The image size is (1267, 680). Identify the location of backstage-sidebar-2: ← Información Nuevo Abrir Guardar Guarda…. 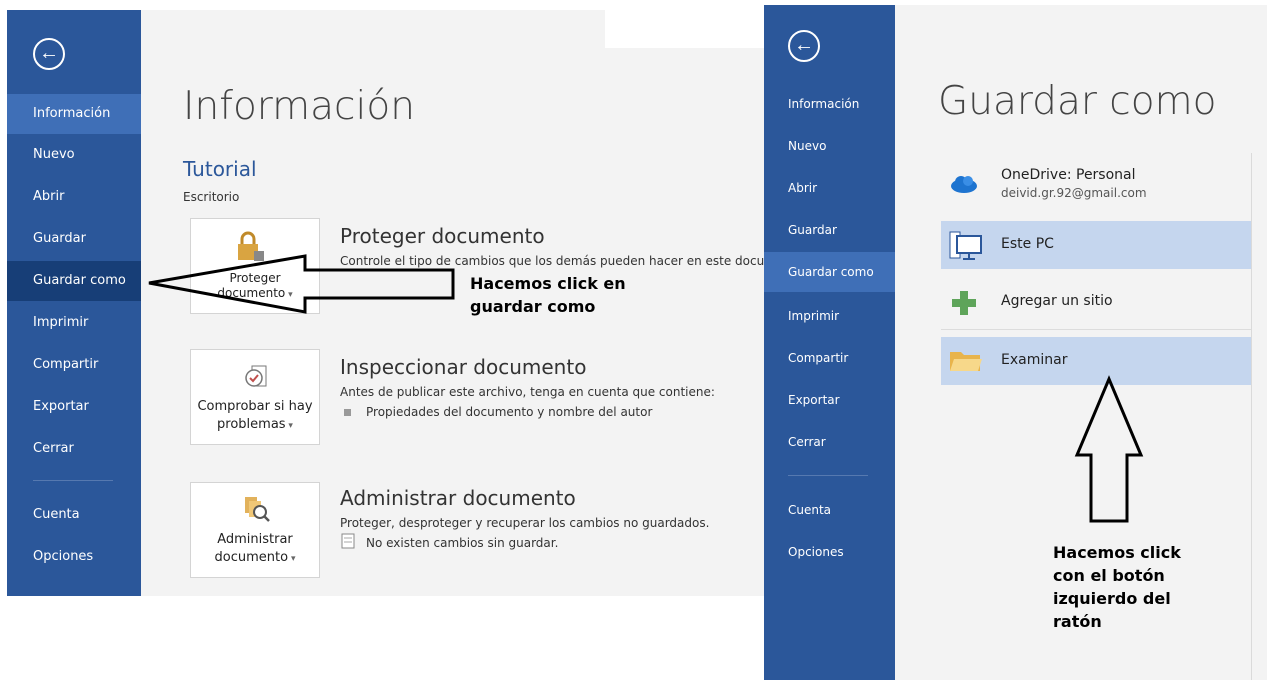
(829, 342).